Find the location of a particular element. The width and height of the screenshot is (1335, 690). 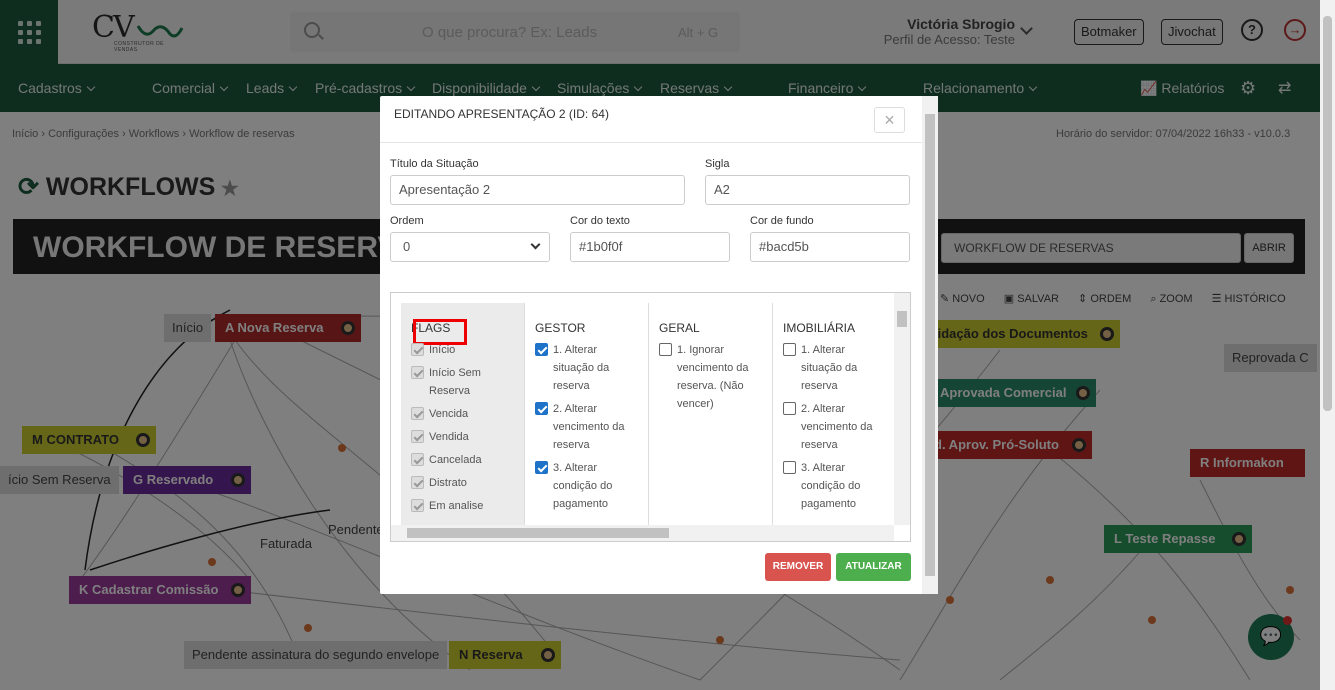

modal-scrollbar-thumb is located at coordinates (930, 345).